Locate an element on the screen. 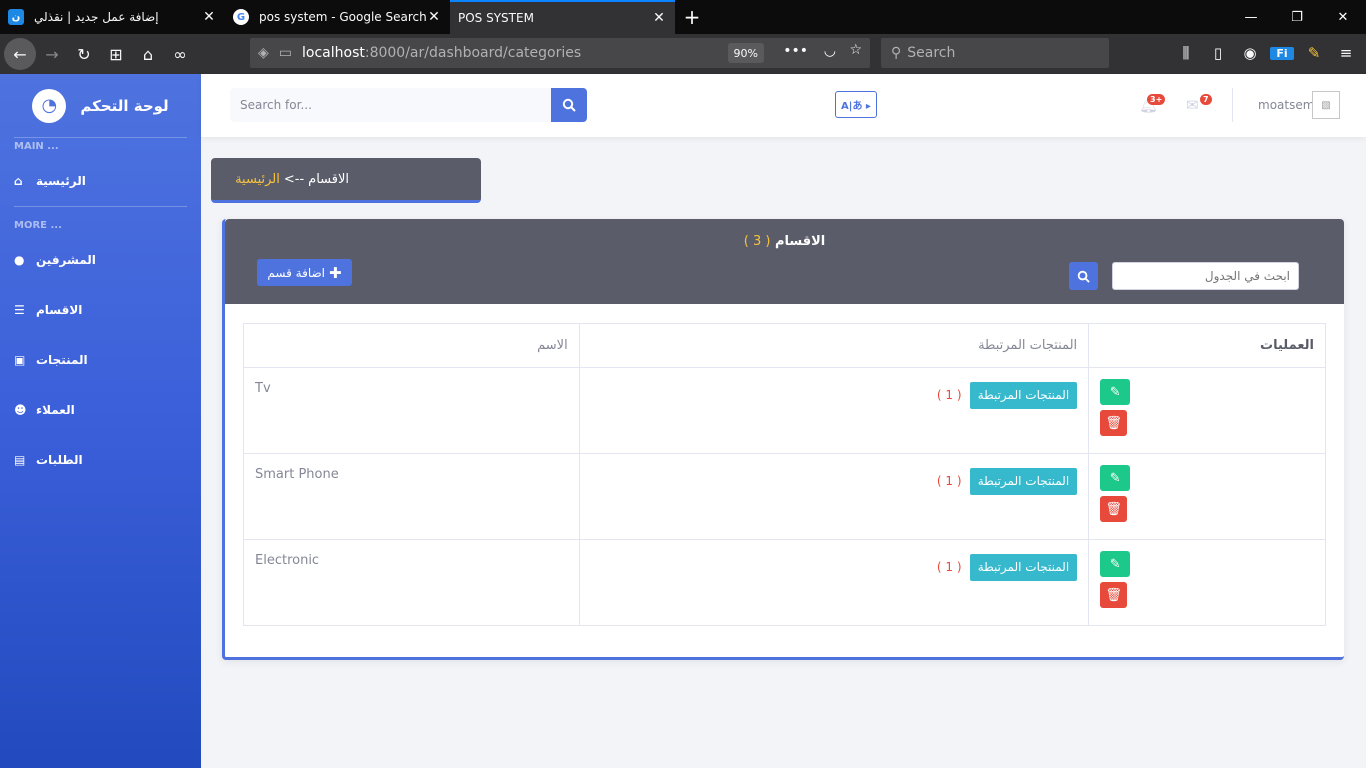 Image resolution: width=1366 pixels, height=768 pixels. pocket-icon: ◡ is located at coordinates (830, 51).